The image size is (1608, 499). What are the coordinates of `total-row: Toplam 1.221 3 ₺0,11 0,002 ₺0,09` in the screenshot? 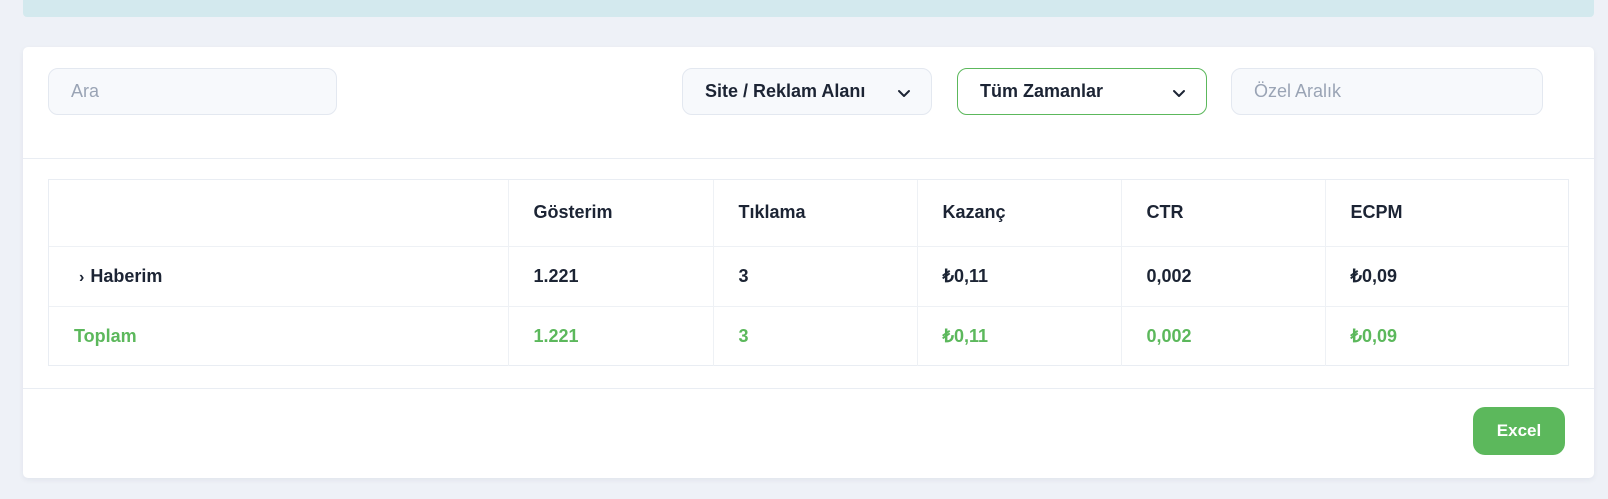 It's located at (808, 336).